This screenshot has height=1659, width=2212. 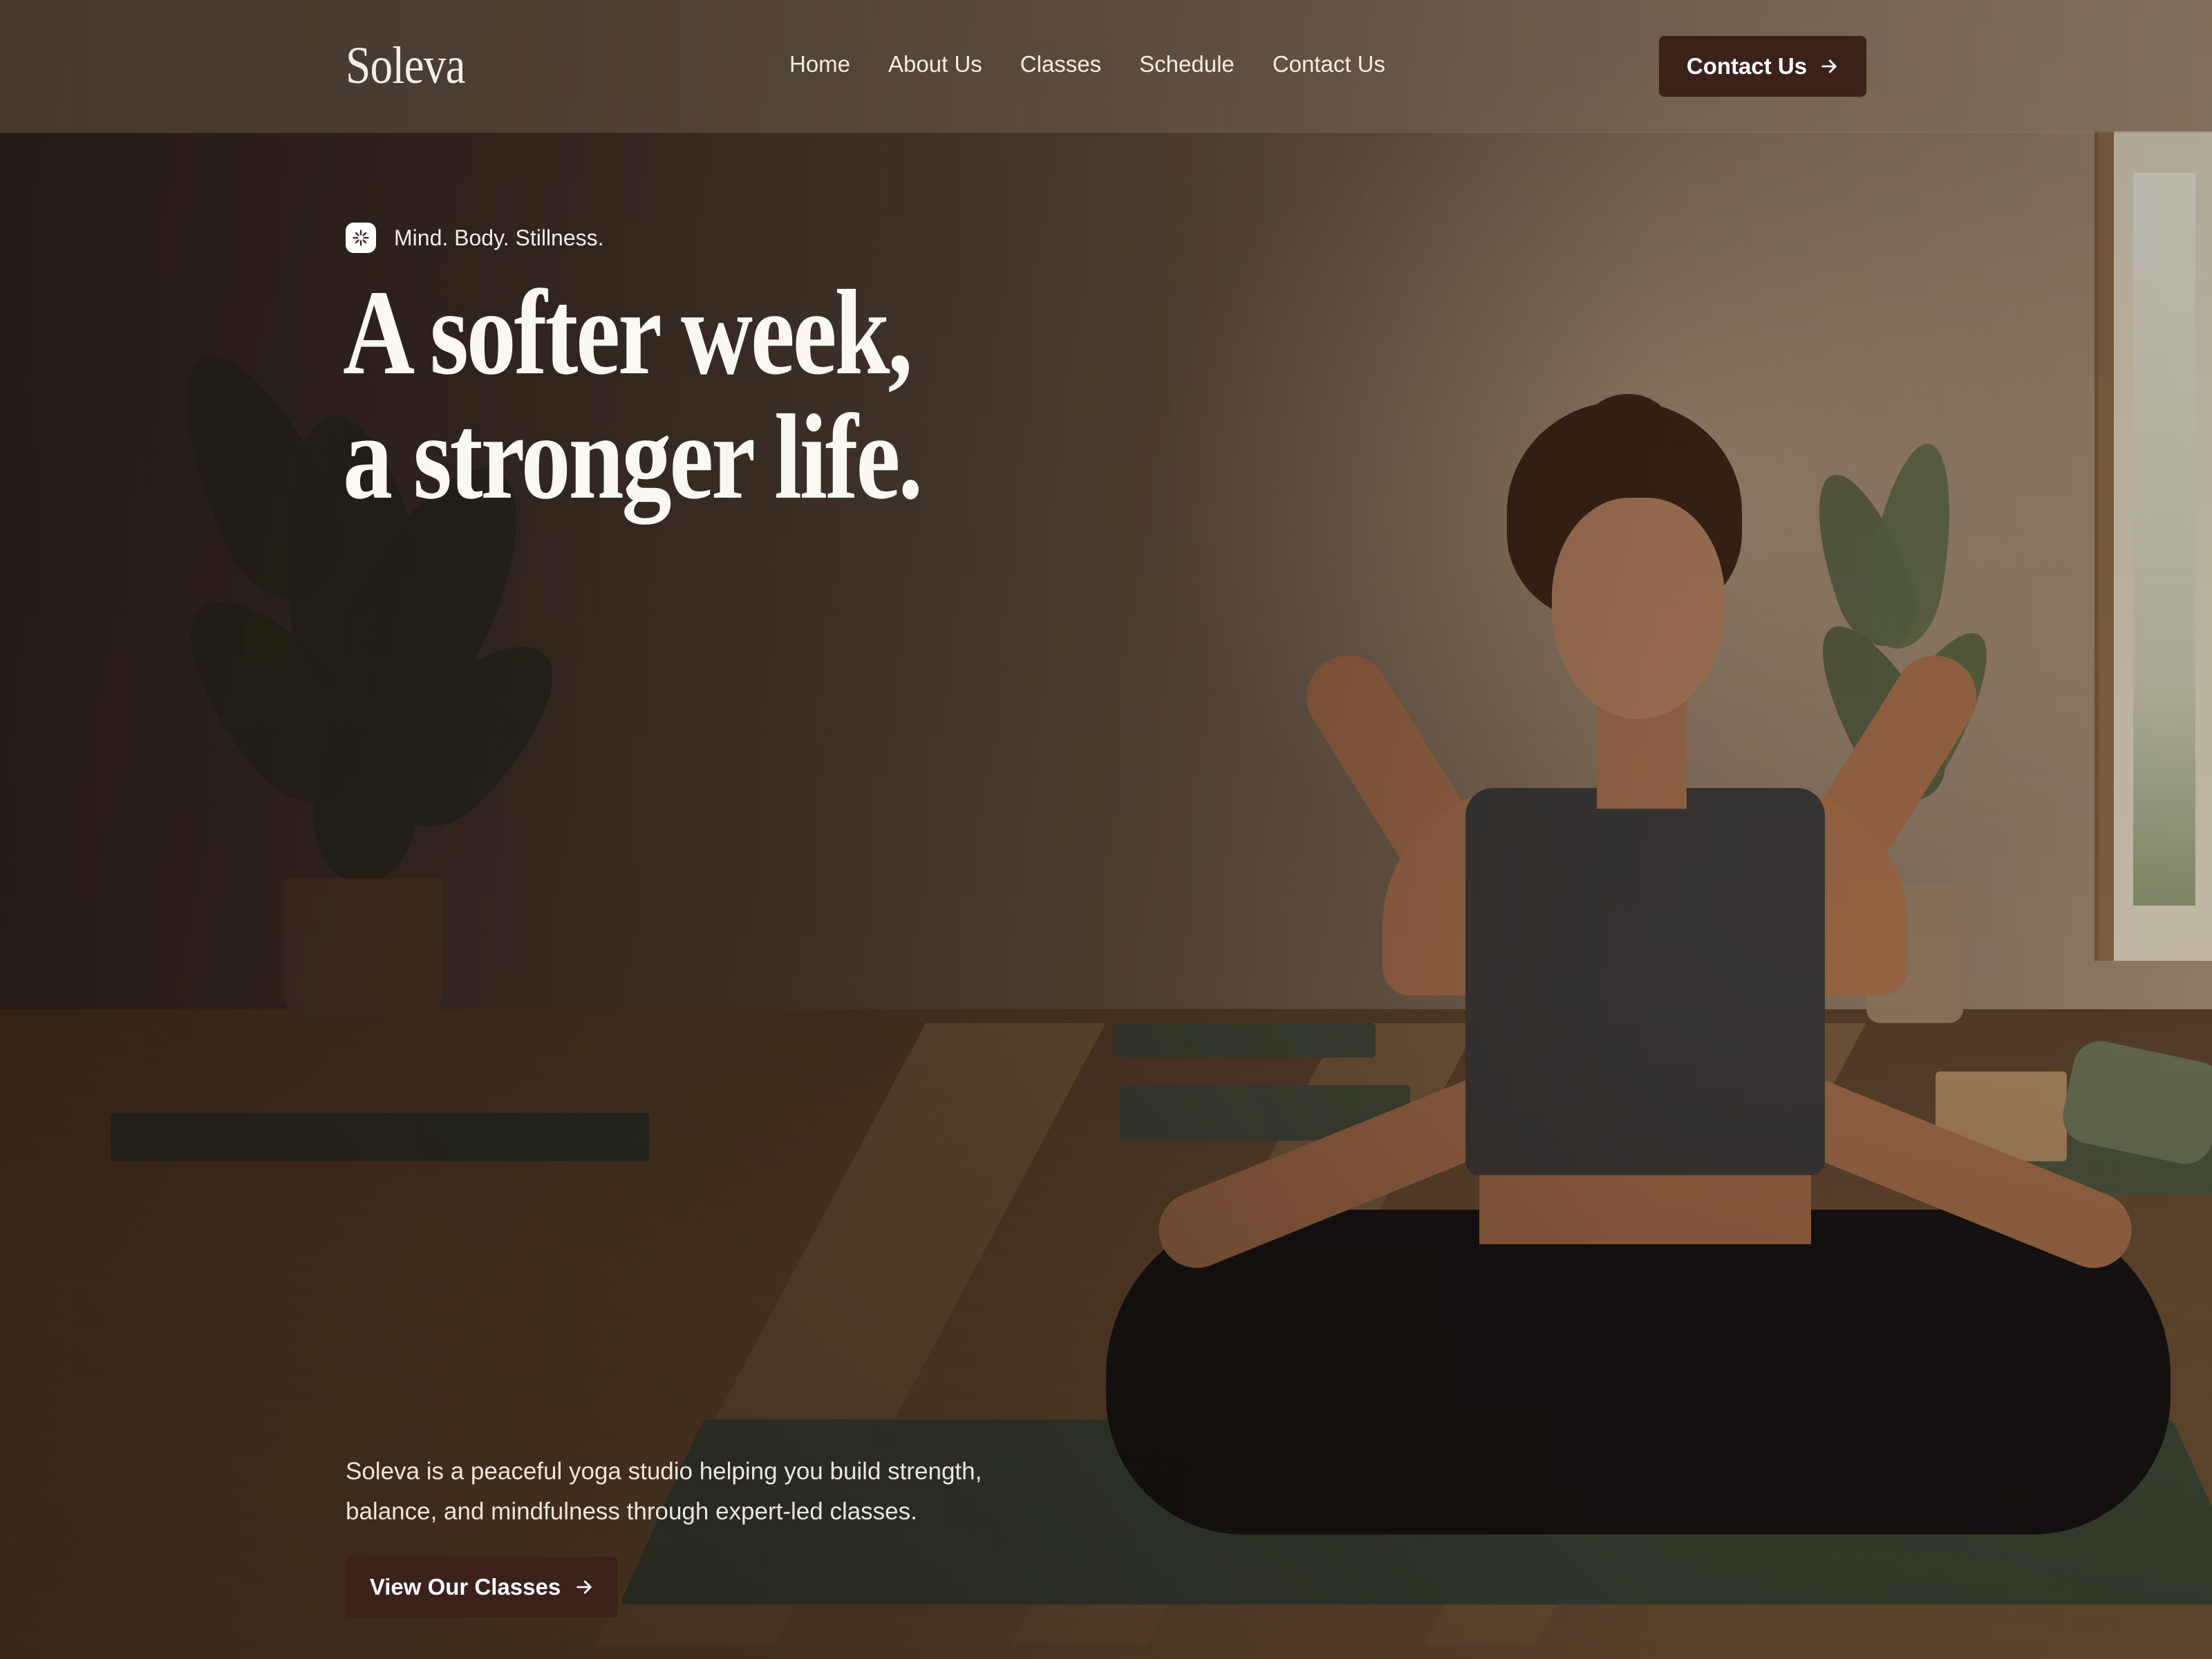 I want to click on nav-item-classes: Classes, so click(x=1060, y=64).